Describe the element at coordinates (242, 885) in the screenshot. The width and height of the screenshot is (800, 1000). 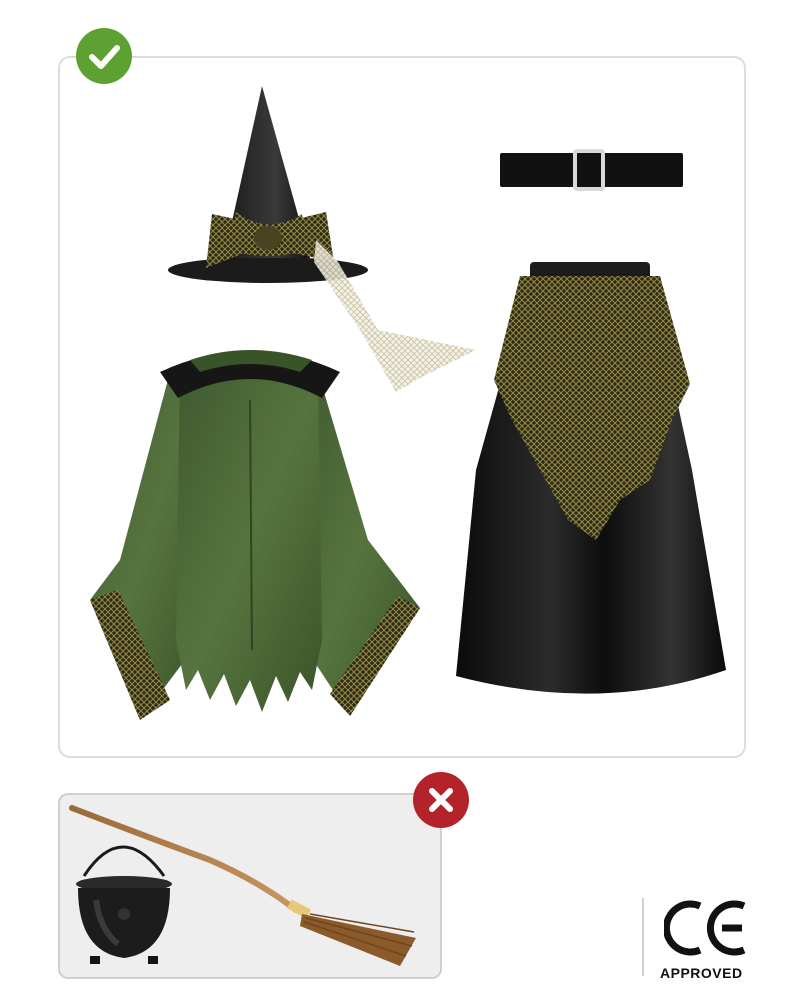
I see `excluded-items-illustration` at that location.